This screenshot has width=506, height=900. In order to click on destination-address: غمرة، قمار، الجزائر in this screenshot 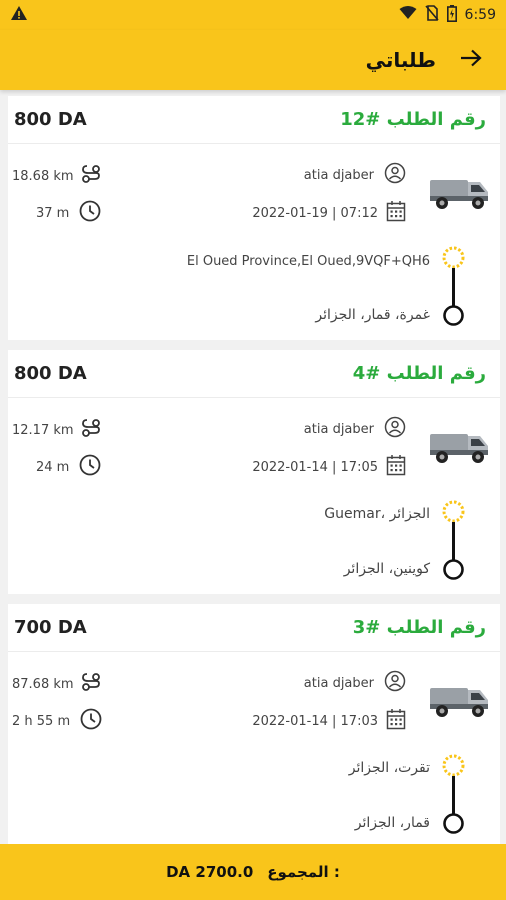, I will do `click(372, 315)`.